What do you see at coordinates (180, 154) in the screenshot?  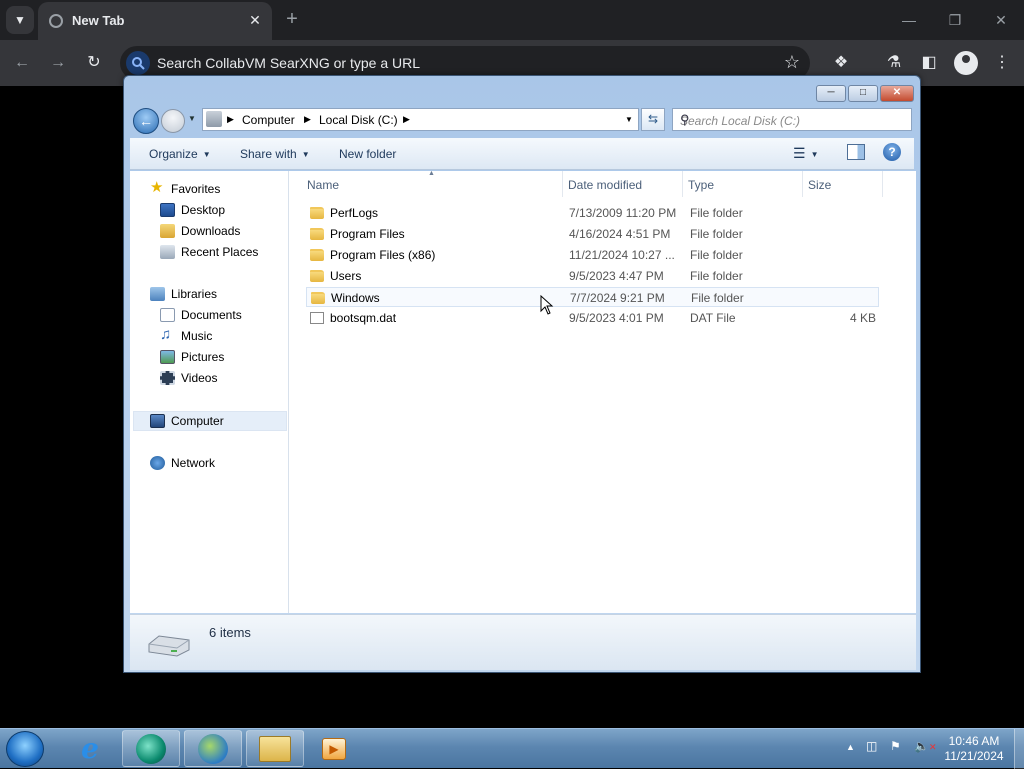 I see `organize-menu: Organize ▼` at bounding box center [180, 154].